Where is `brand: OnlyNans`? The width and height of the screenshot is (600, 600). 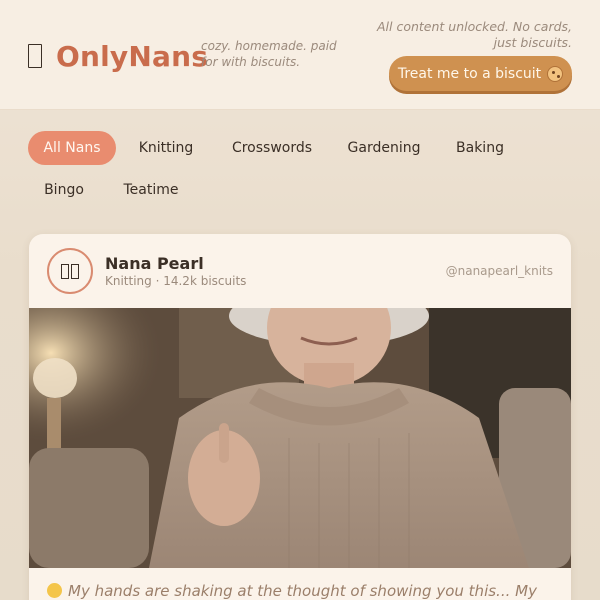 brand: OnlyNans is located at coordinates (118, 56).